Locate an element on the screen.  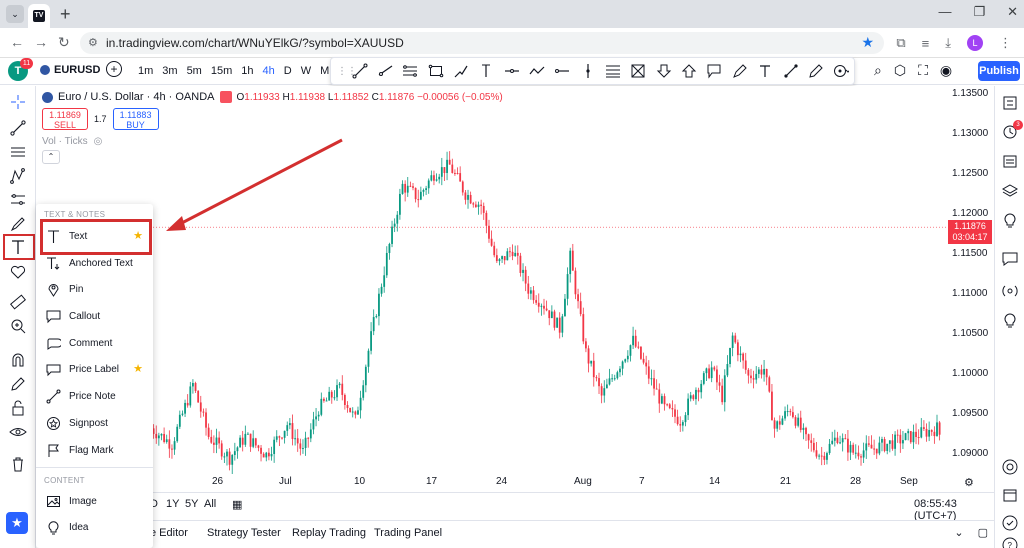
lock-drawings-pen-icon is located at coordinates (18, 384).